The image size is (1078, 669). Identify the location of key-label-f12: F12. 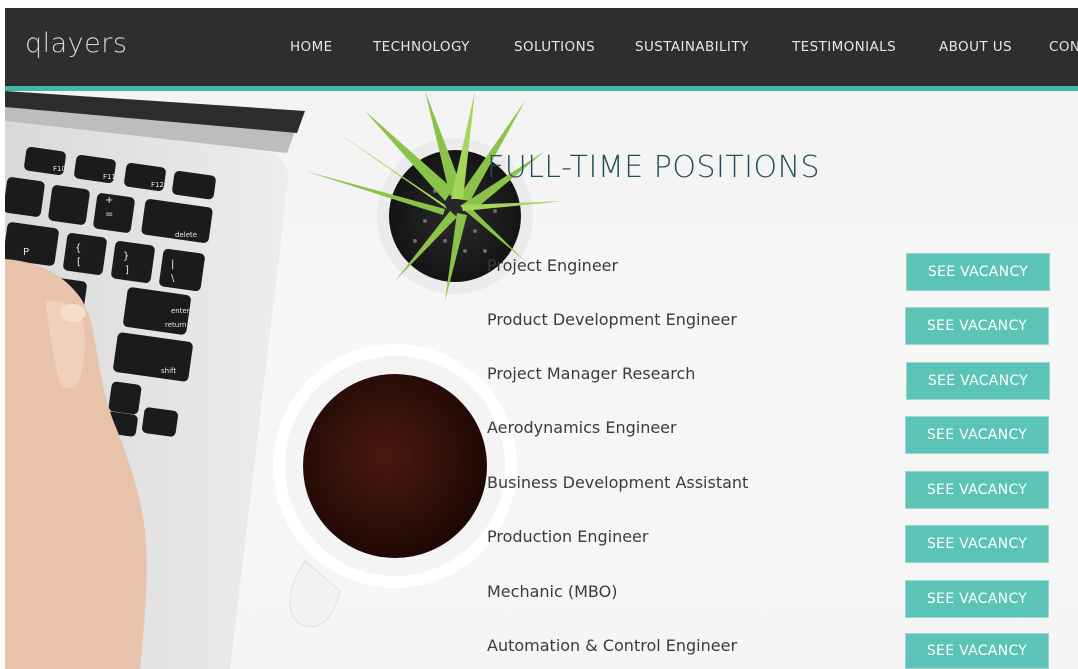
(157, 185).